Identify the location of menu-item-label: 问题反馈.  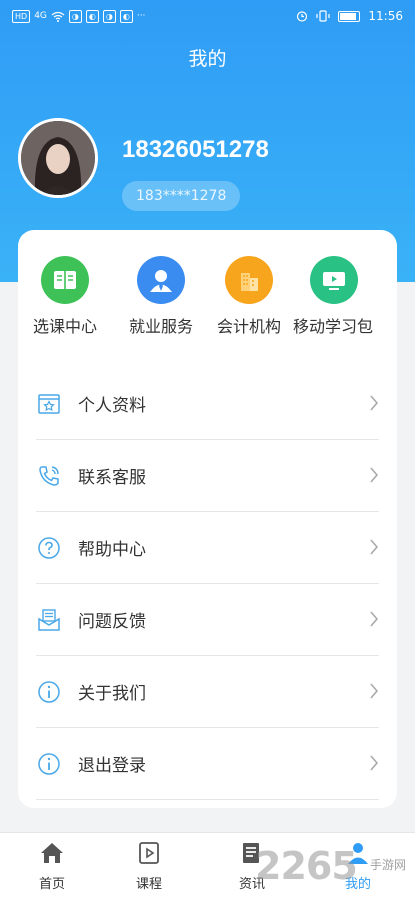
(112, 622).